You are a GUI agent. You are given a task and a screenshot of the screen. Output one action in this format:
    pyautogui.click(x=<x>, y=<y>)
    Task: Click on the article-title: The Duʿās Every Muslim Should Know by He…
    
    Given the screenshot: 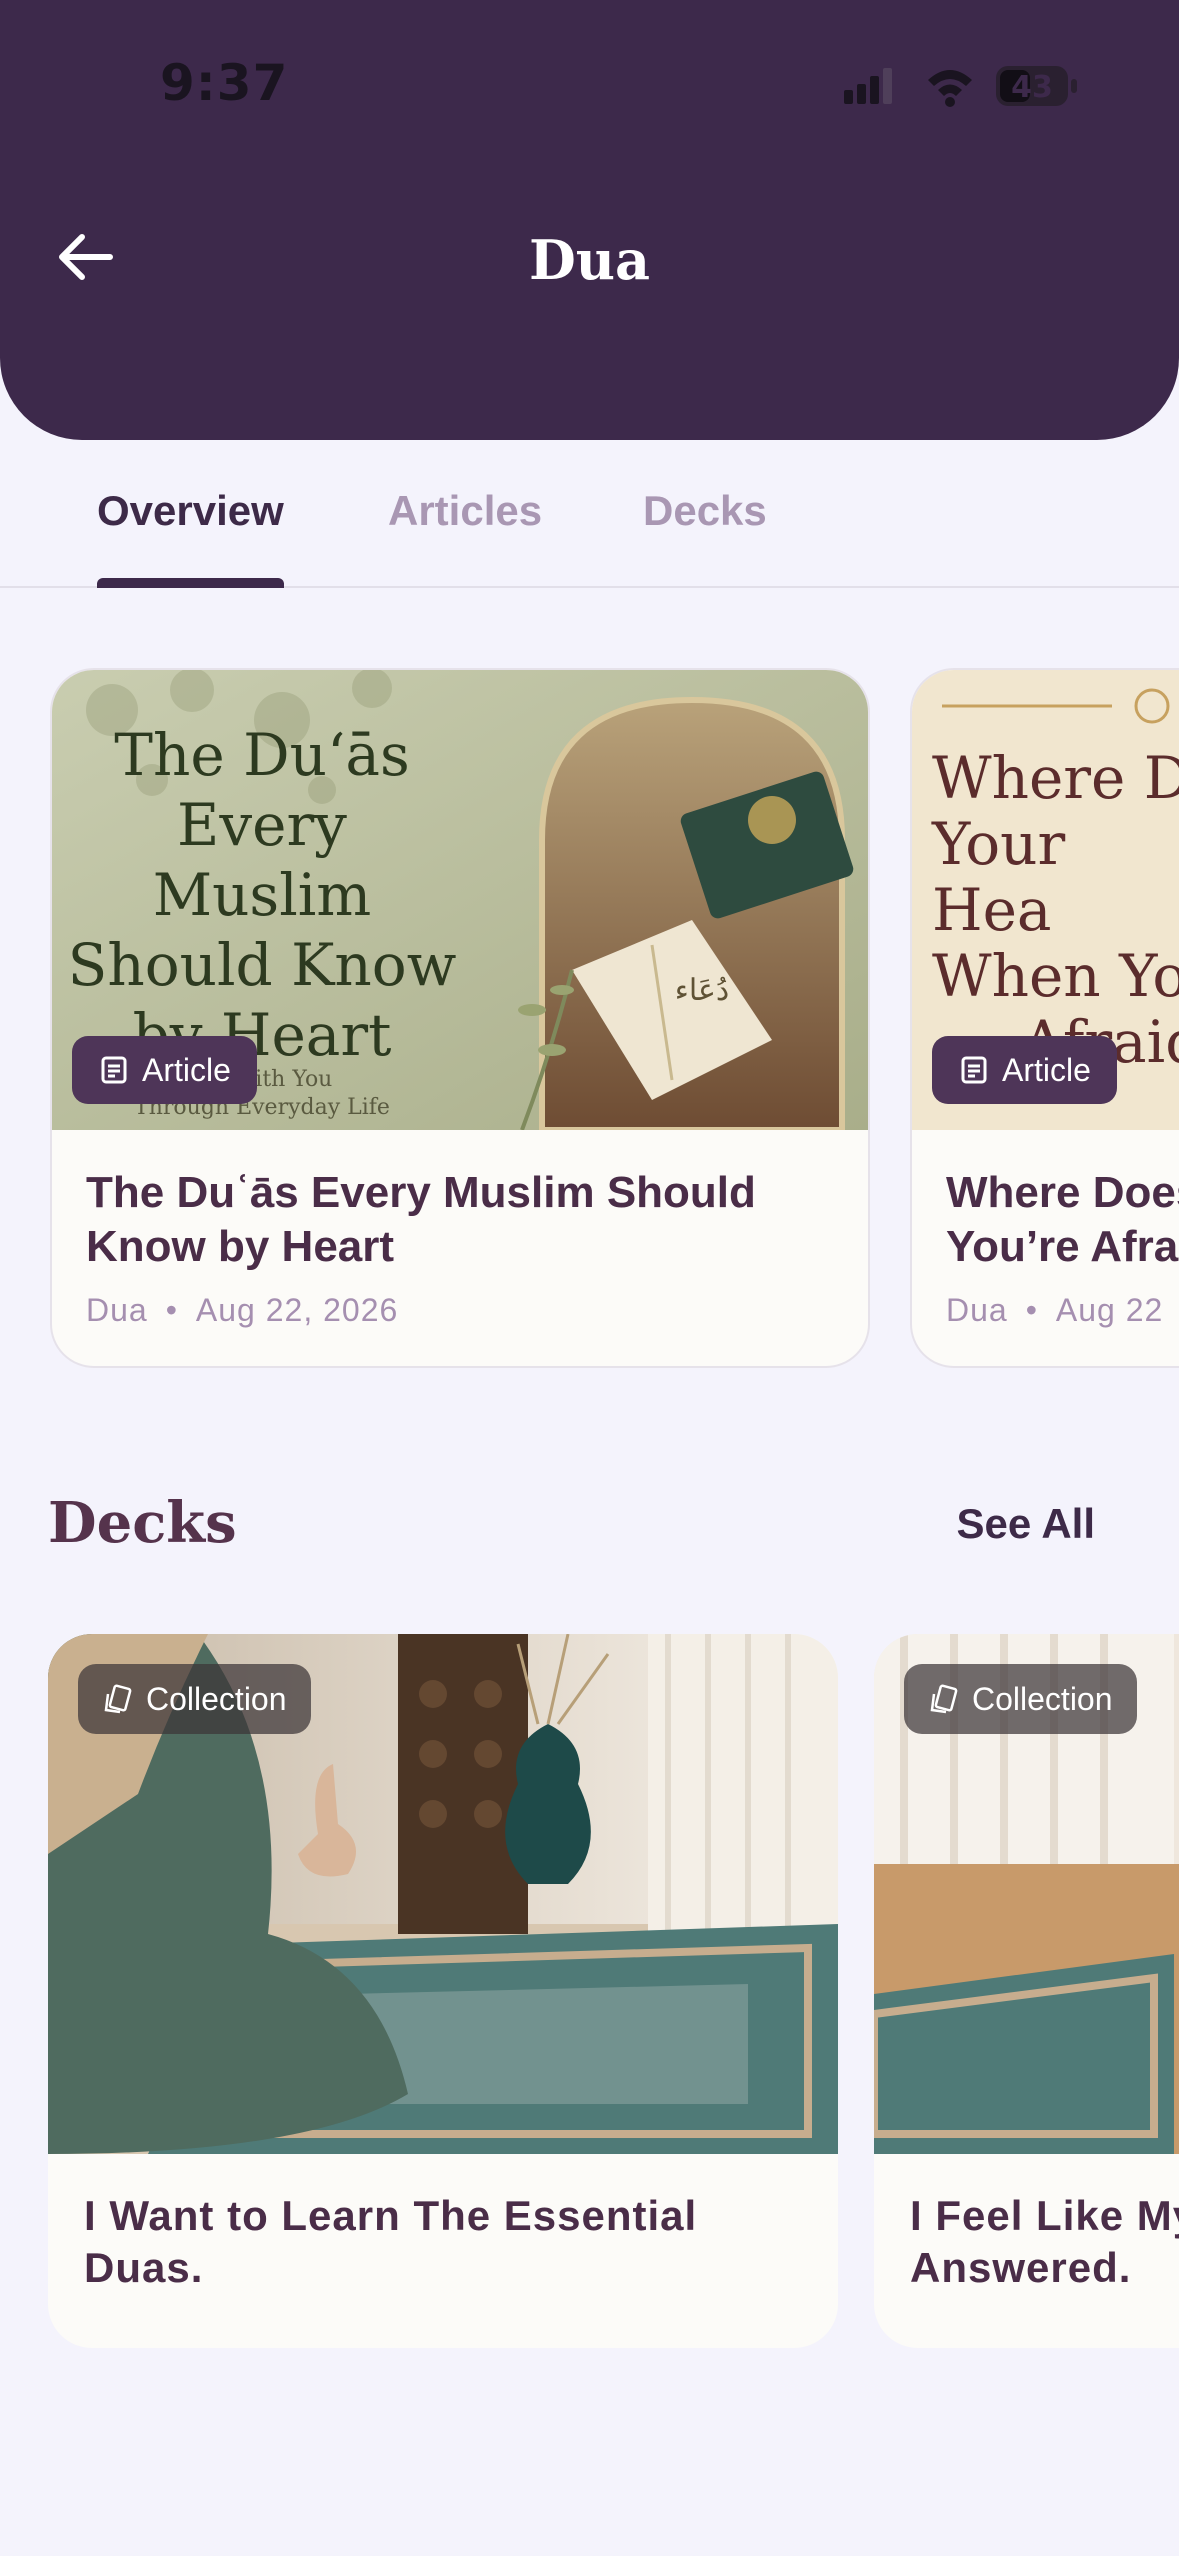 What is the action you would take?
    pyautogui.click(x=421, y=1219)
    